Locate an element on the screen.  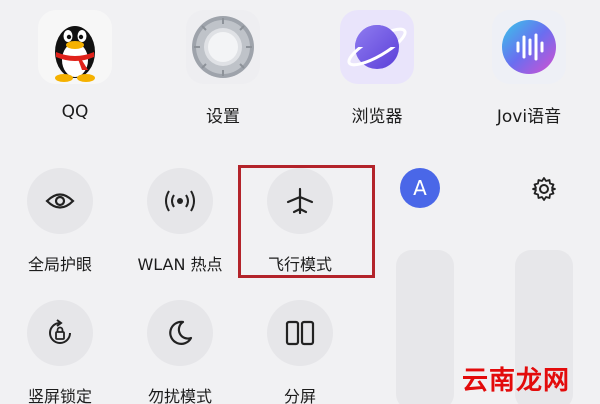
tile-split-screen: 分屏 is located at coordinates (300, 352).